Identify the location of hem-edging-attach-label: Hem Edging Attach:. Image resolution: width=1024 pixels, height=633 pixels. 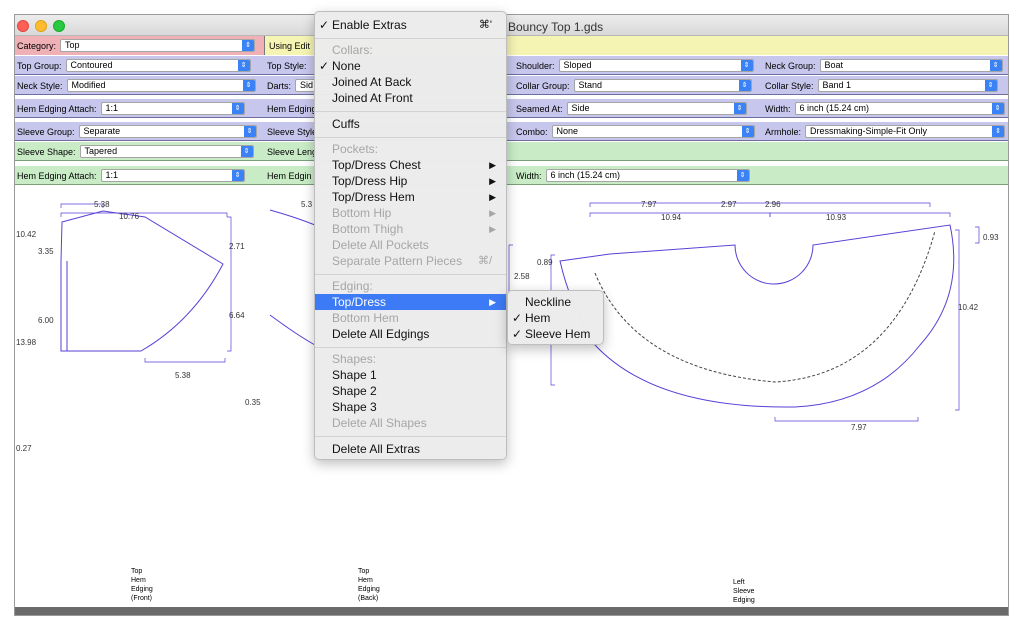
(57, 108).